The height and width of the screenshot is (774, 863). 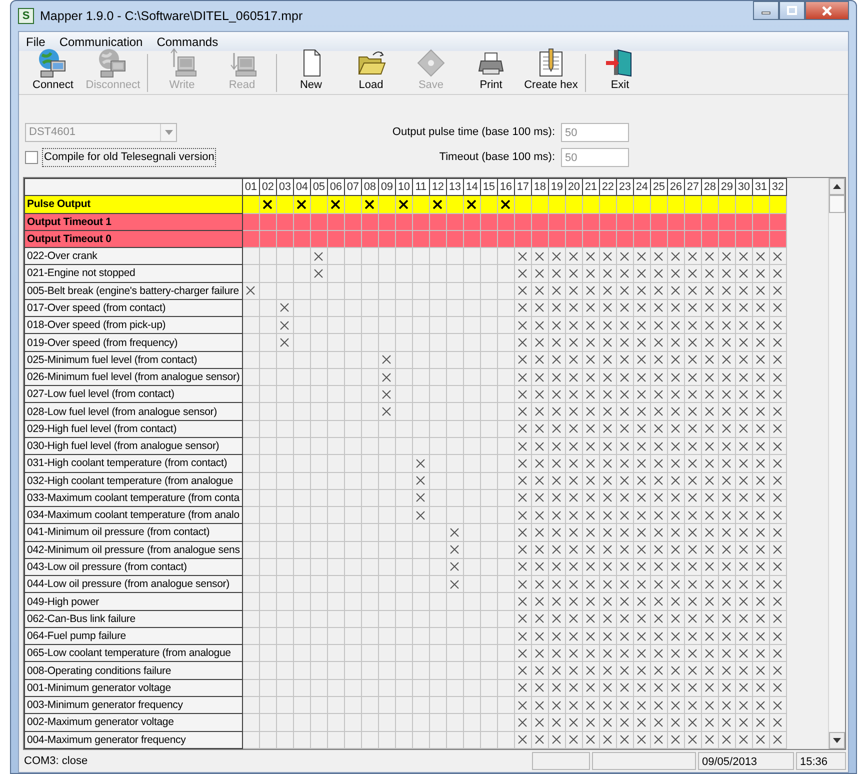 What do you see at coordinates (133, 343) in the screenshot?
I see `row-label: 019-Over speed (from frequency)` at bounding box center [133, 343].